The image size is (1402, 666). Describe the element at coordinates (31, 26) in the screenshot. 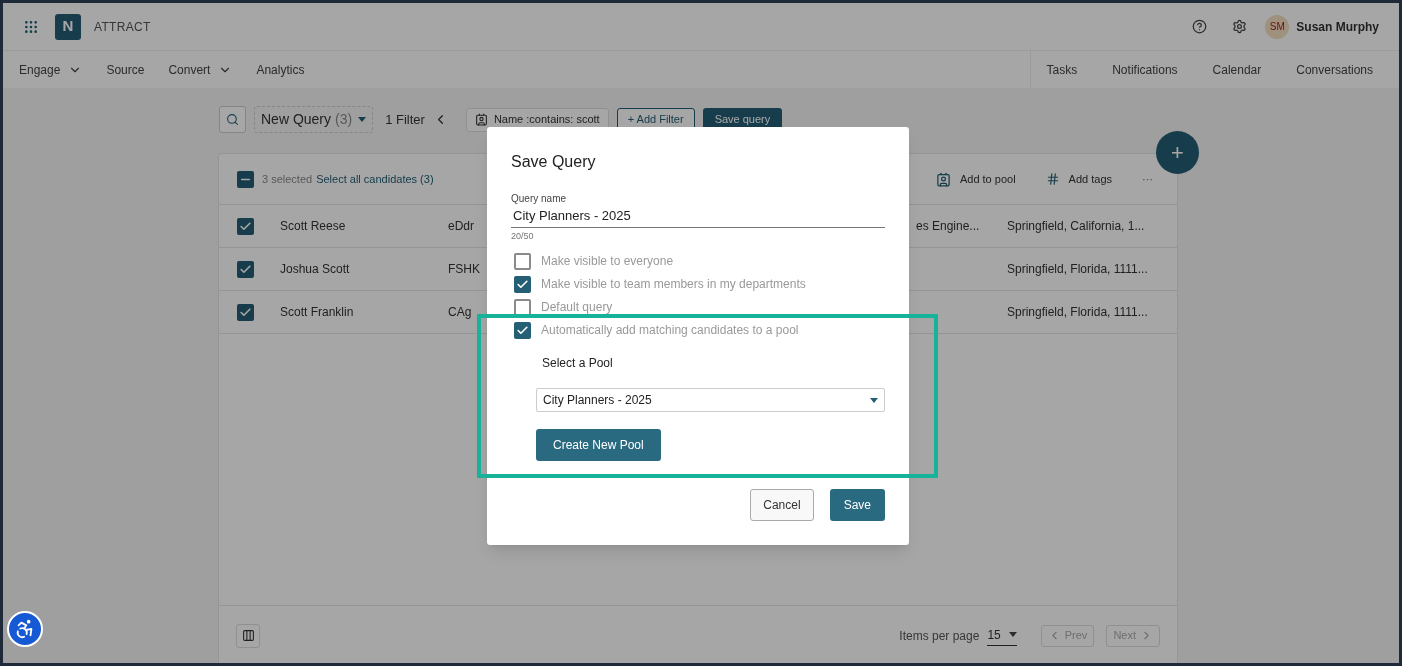

I see `apps-grid-icon` at that location.